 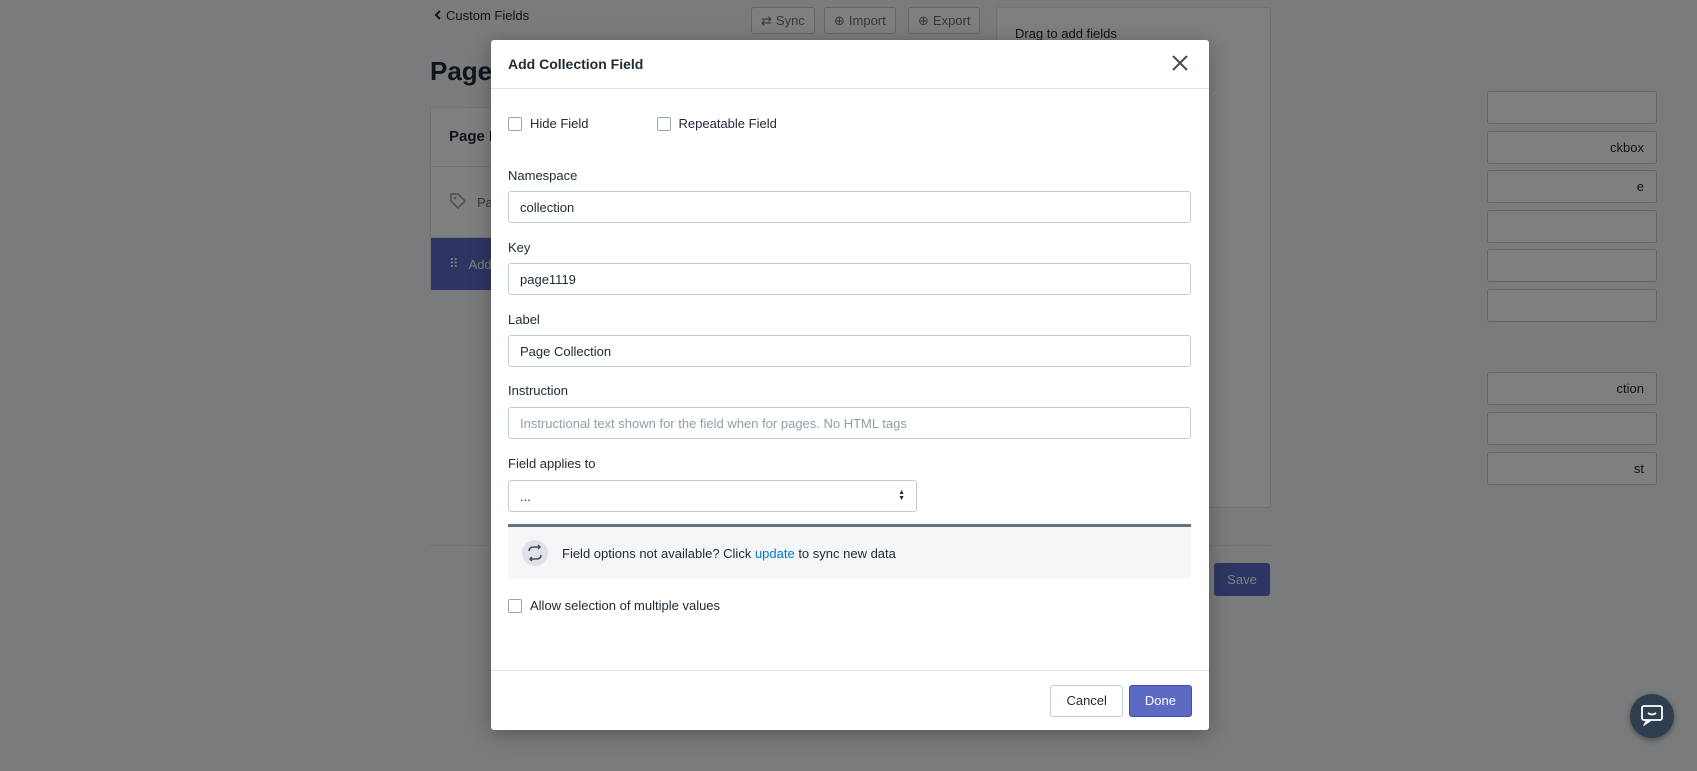 I want to click on modal-header: Add Collection Field, so click(x=850, y=64).